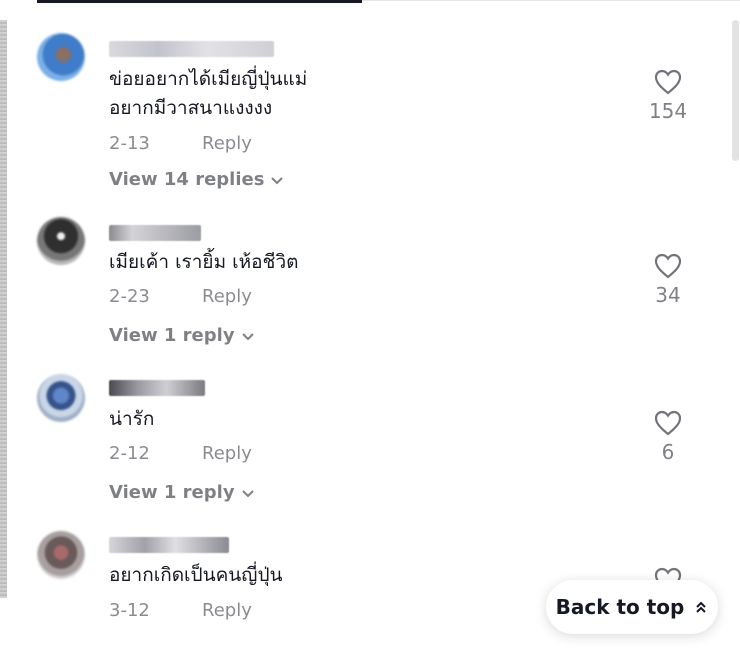 This screenshot has height=654, width=740. Describe the element at coordinates (132, 419) in the screenshot. I see `comment-text: น่ารัก` at that location.